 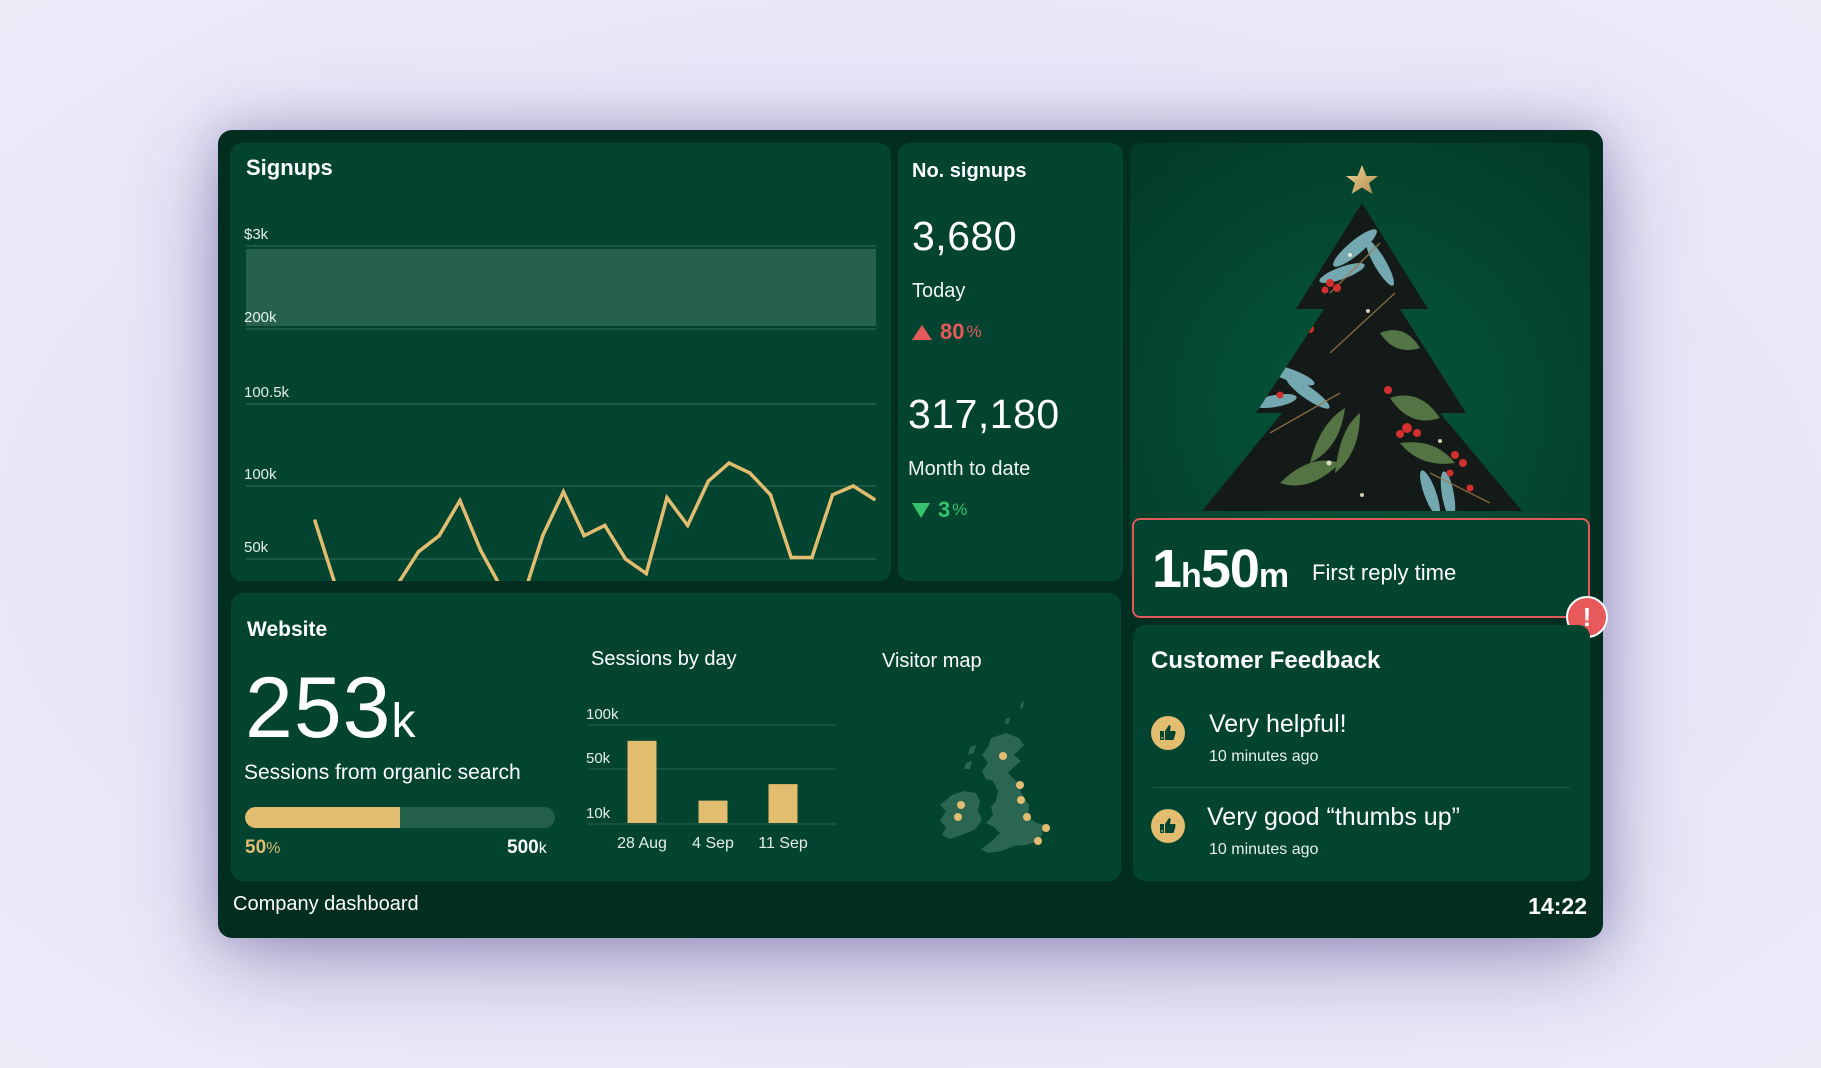 What do you see at coordinates (260, 317) in the screenshot?
I see `y-tick-label: 200k` at bounding box center [260, 317].